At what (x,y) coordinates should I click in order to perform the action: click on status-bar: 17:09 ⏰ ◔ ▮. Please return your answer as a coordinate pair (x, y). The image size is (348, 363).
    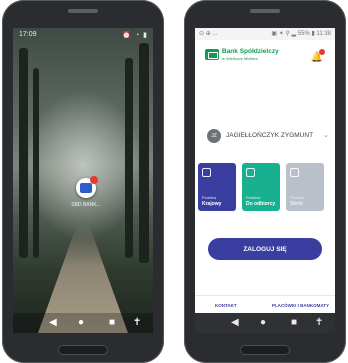
    Looking at the image, I should click on (83, 35).